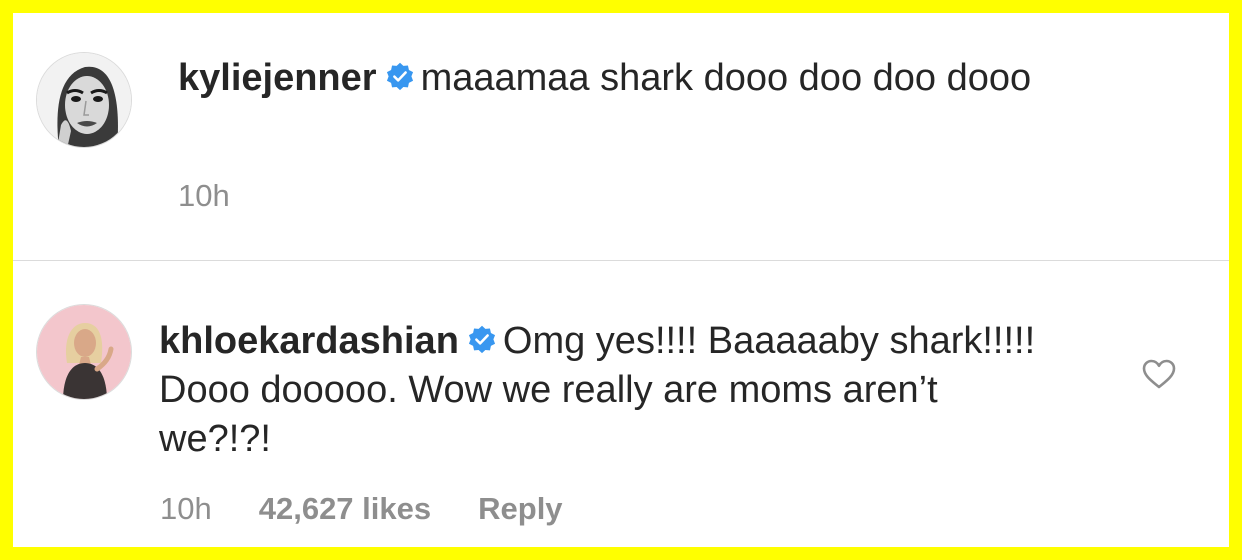  I want to click on likes-count: 42,627 likes, so click(345, 508).